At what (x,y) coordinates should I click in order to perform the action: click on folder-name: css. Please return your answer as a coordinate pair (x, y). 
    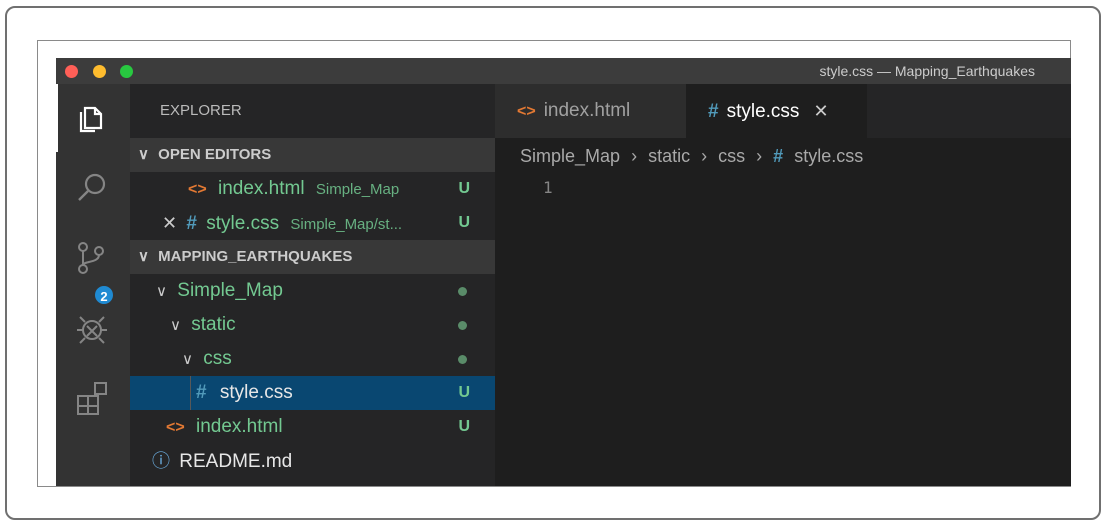
    Looking at the image, I should click on (217, 358).